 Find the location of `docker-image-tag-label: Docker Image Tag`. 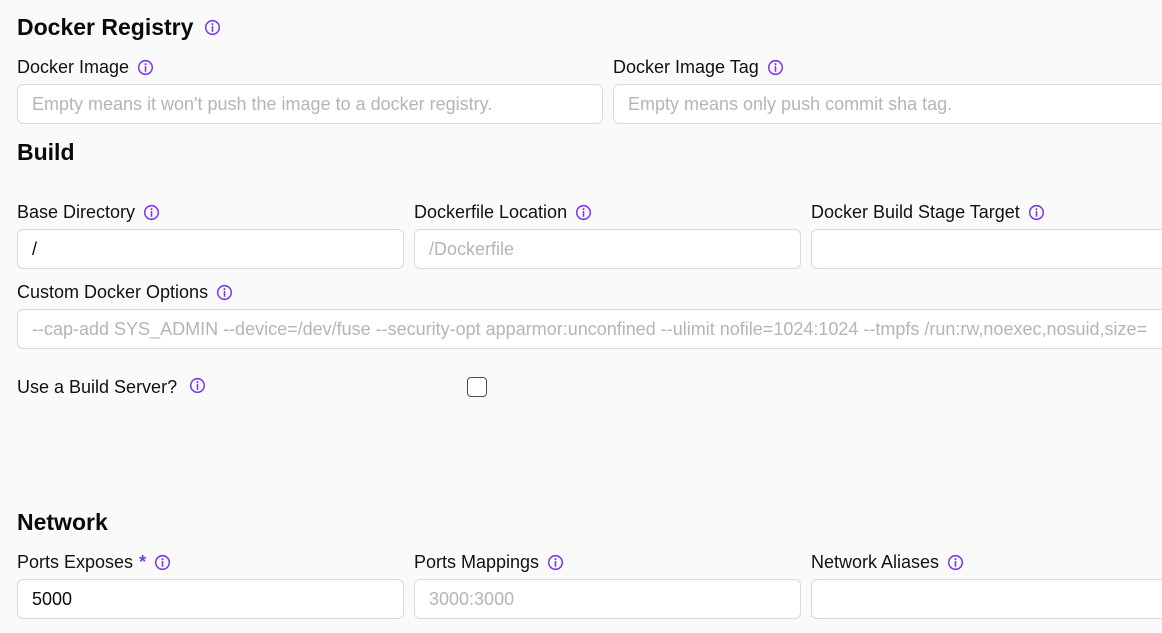

docker-image-tag-label: Docker Image Tag is located at coordinates (698, 67).